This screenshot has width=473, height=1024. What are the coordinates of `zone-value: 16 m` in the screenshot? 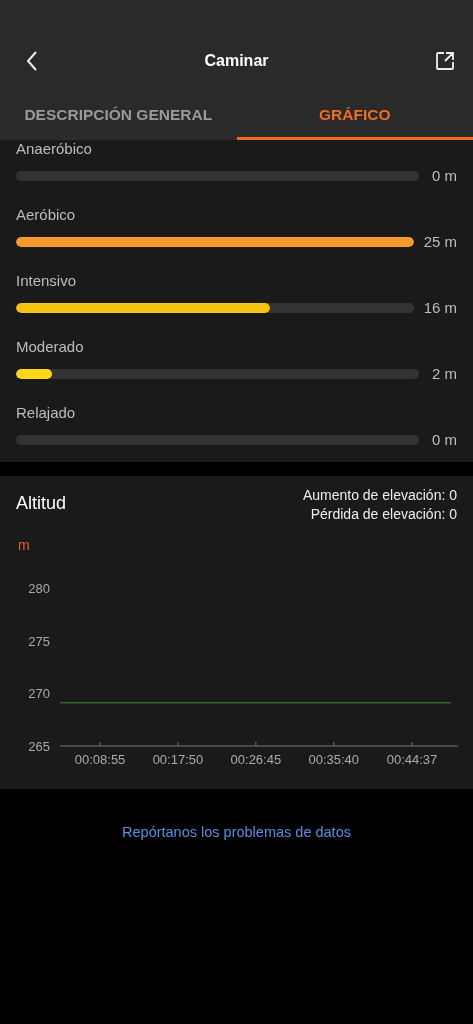 It's located at (440, 307).